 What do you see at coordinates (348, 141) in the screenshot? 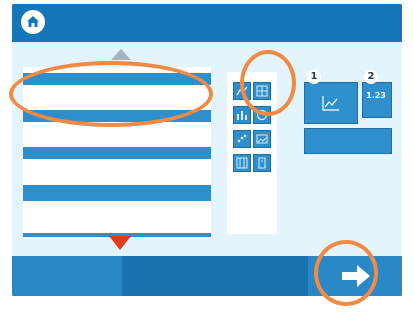
I see `slot-action-button` at bounding box center [348, 141].